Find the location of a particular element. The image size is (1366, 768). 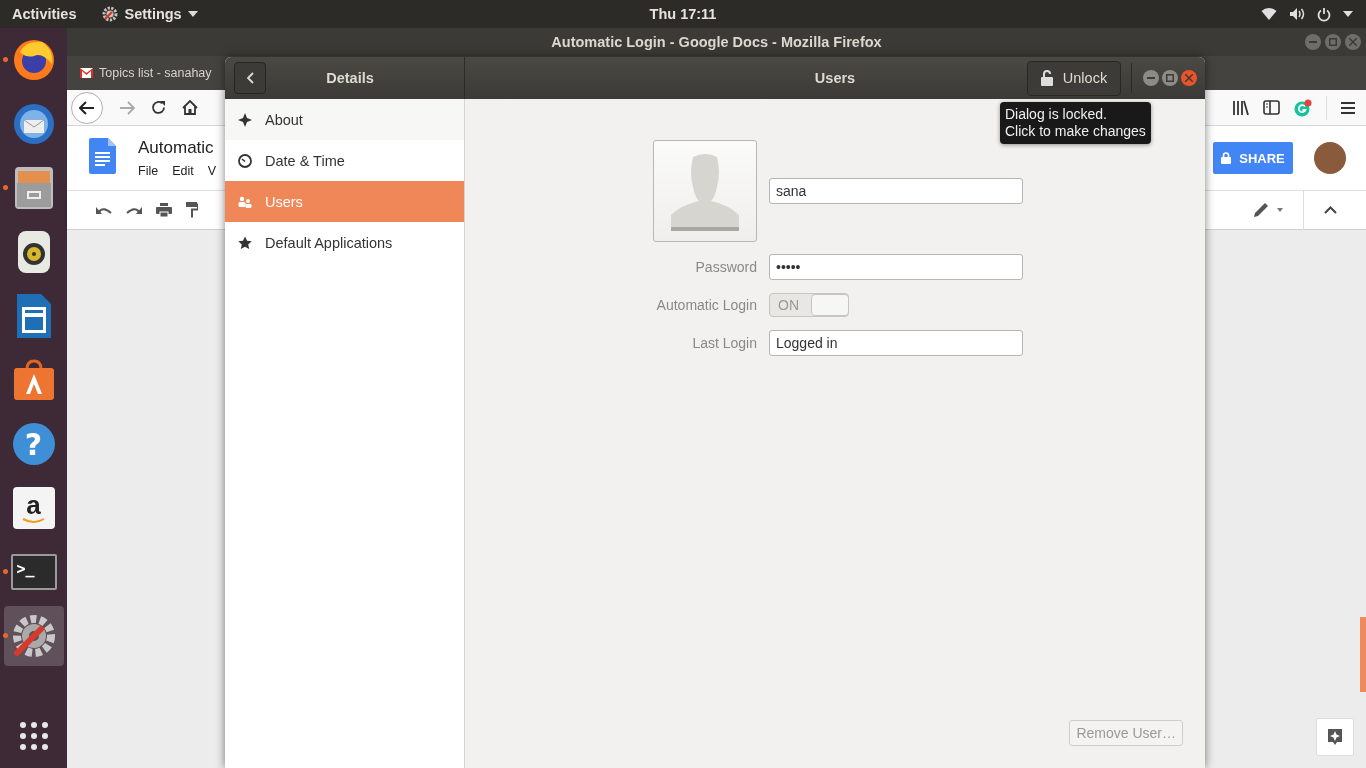

power-icon is located at coordinates (1324, 14).